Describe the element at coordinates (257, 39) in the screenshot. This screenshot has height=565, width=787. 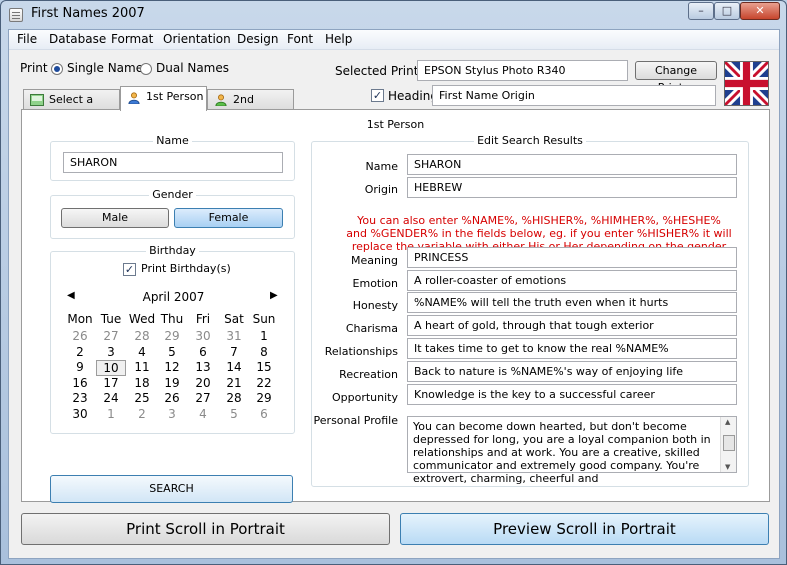
I see `menu-design: Design` at that location.